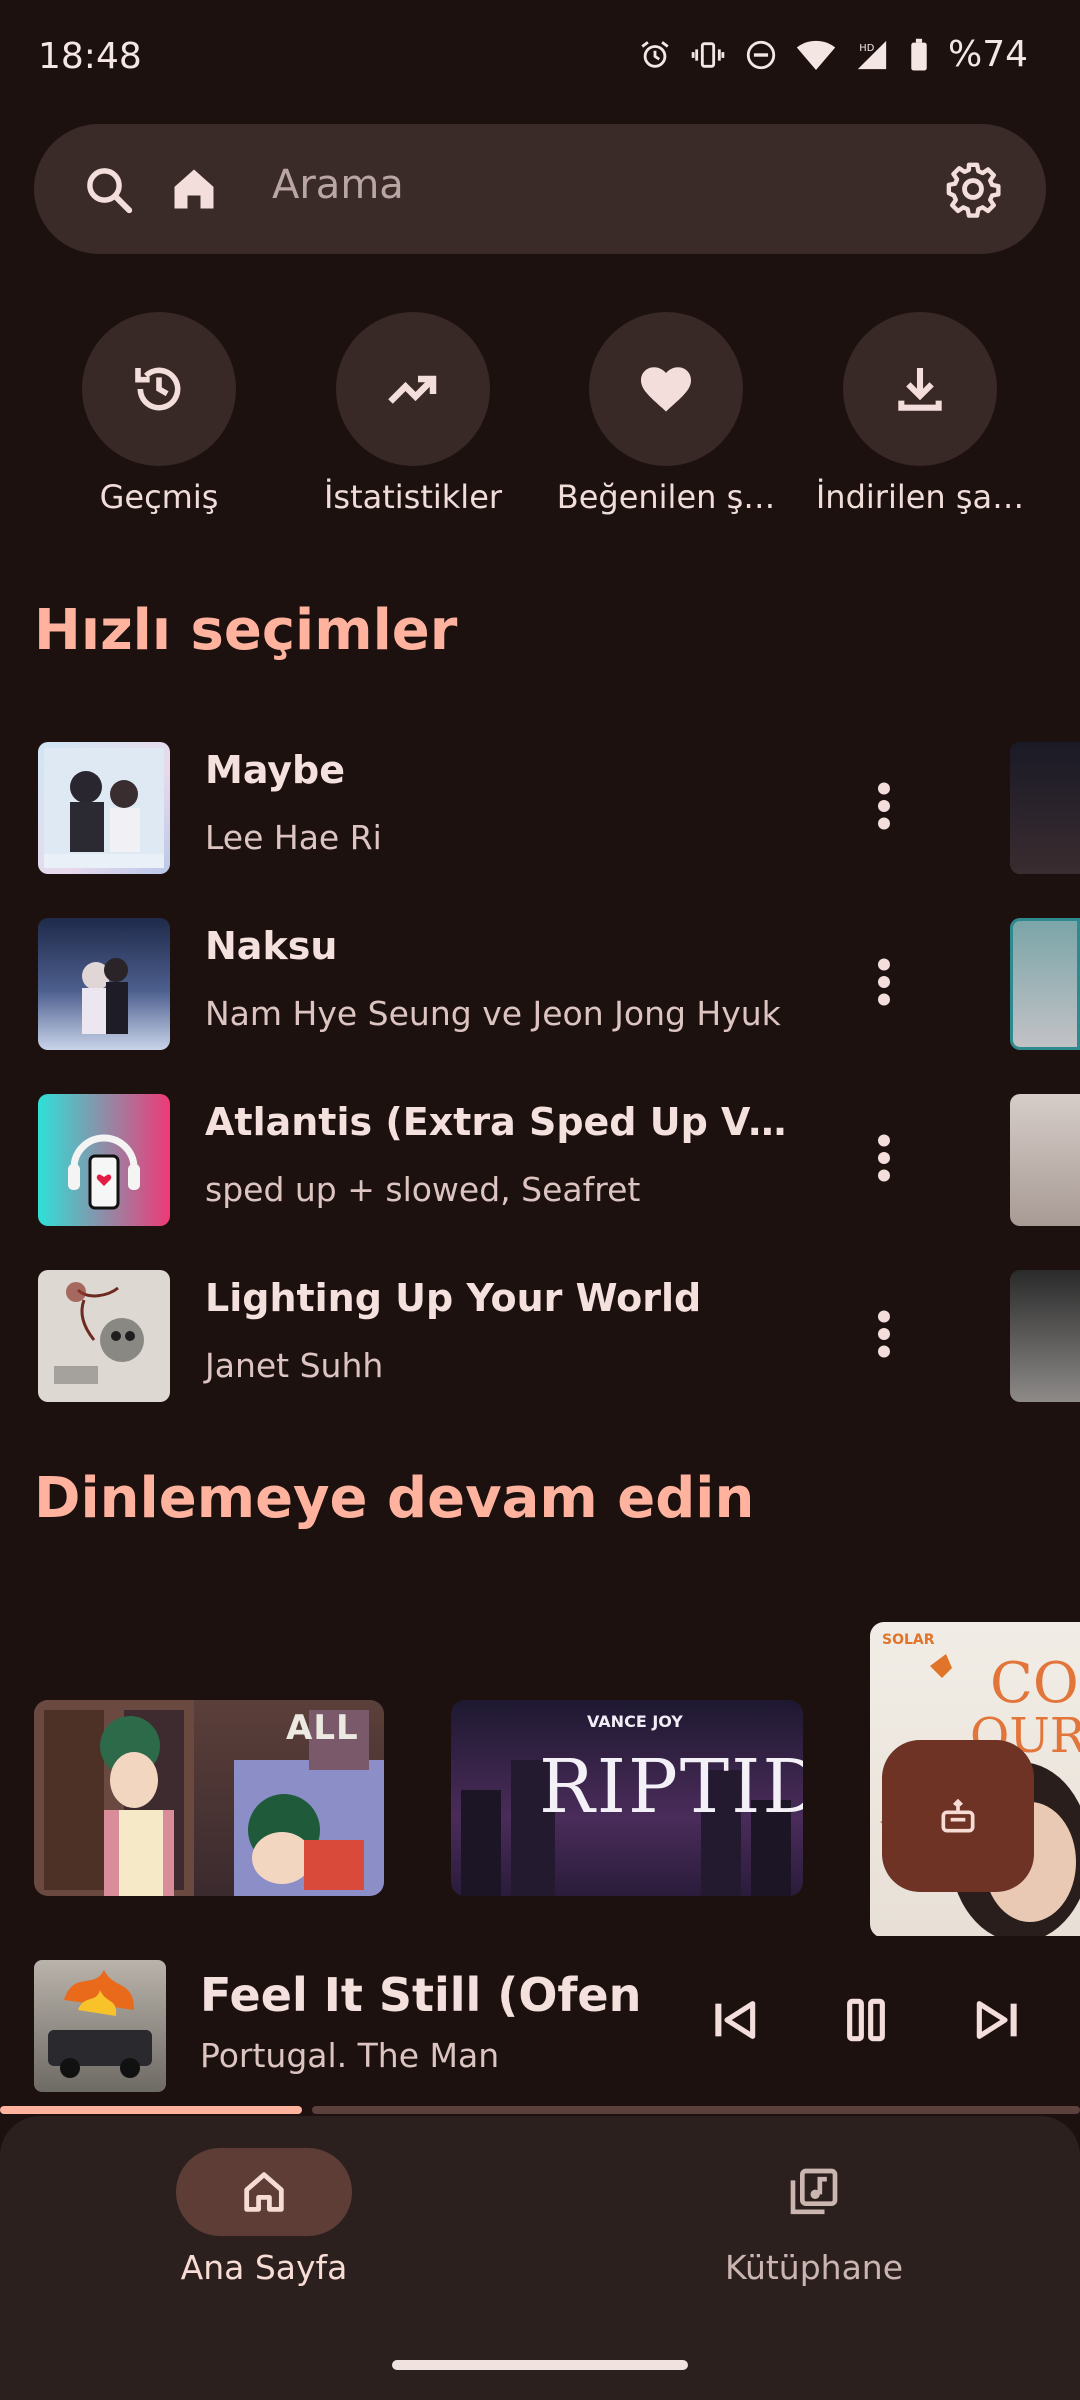  What do you see at coordinates (500, 980) in the screenshot?
I see `song-row: Naksu Nam Hye Seung ve Jeon Jong Hyuk` at bounding box center [500, 980].